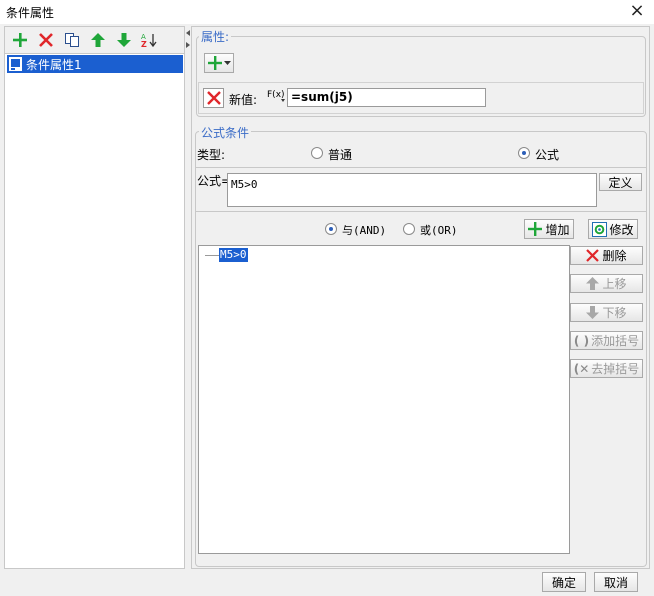 The height and width of the screenshot is (596, 654). What do you see at coordinates (215, 36) in the screenshot?
I see `attributes-legend: 属性:` at bounding box center [215, 36].